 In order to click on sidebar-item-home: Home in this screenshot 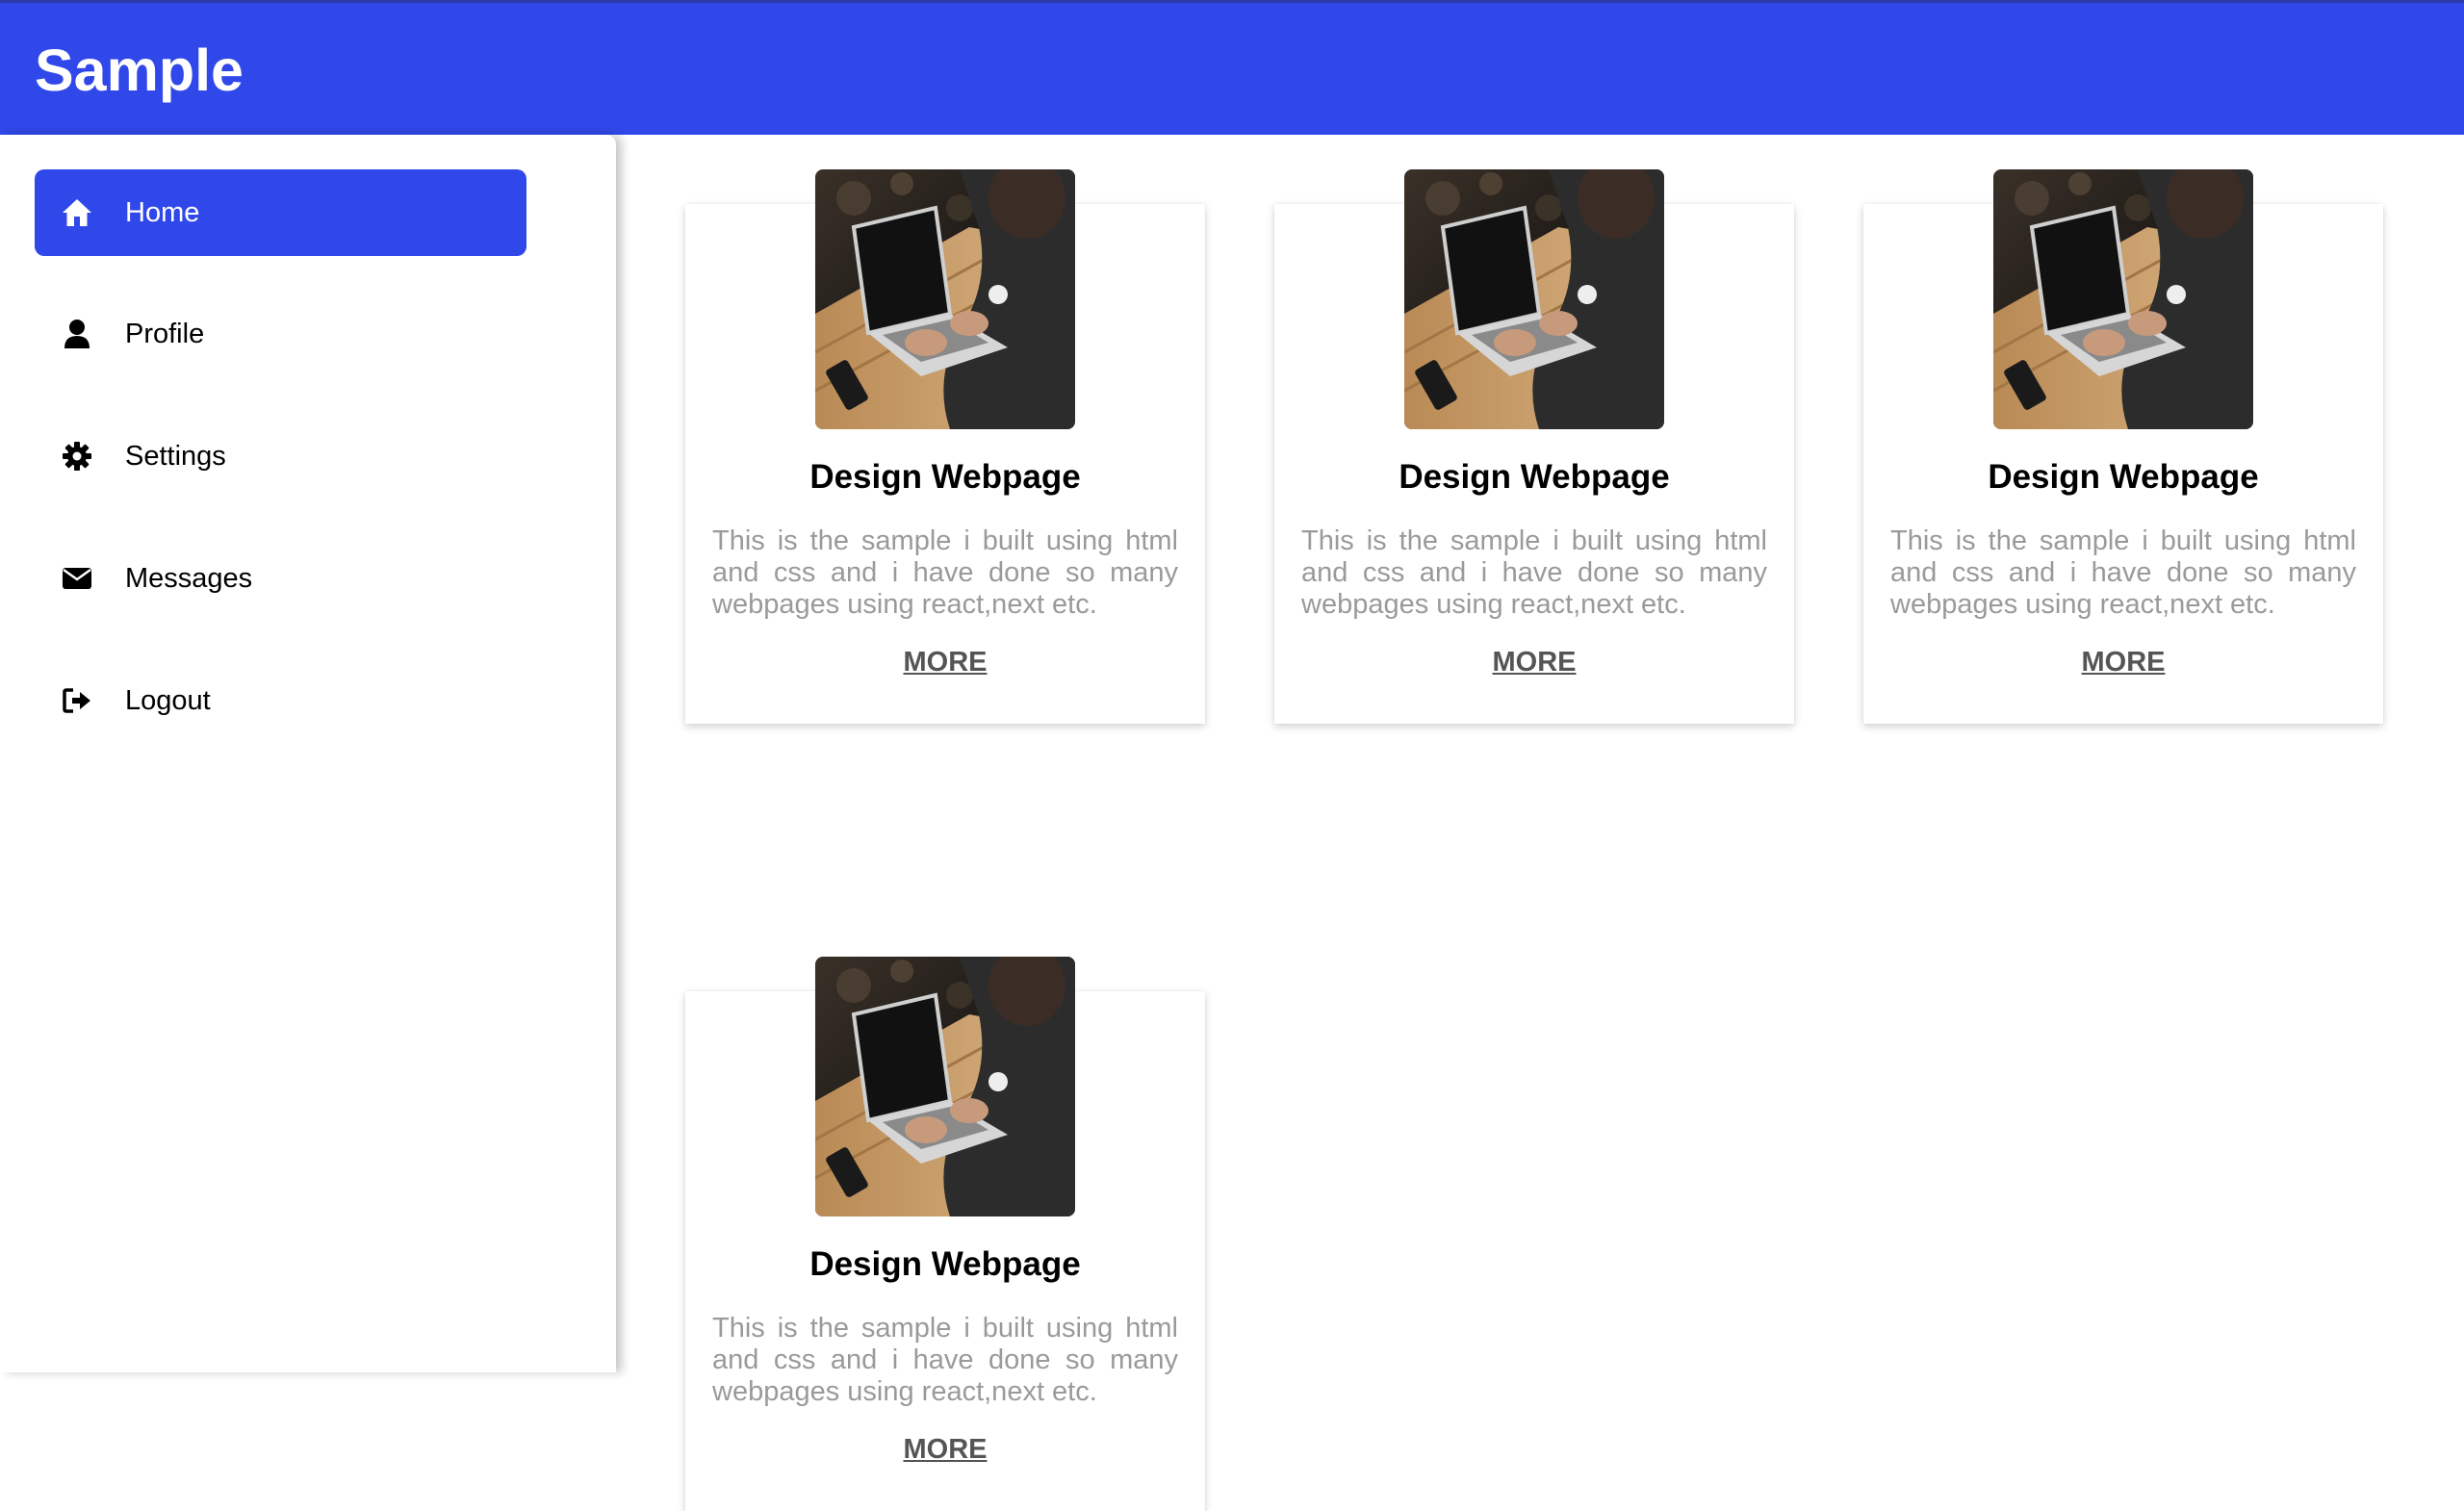, I will do `click(280, 212)`.